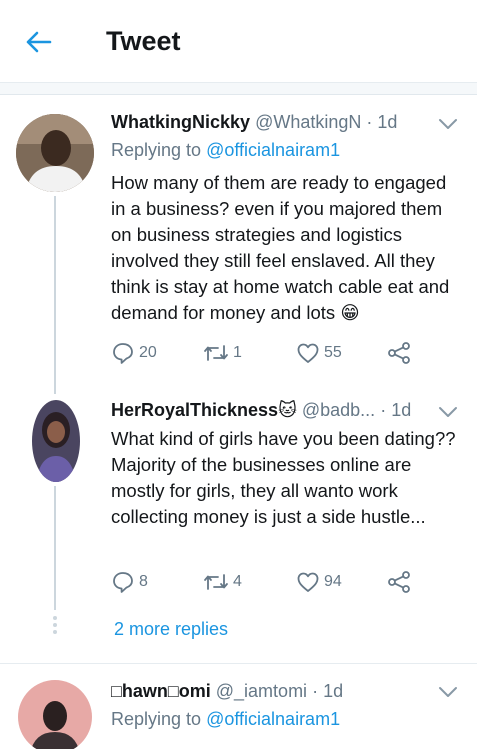 Image resolution: width=477 pixels, height=749 pixels. What do you see at coordinates (276, 354) in the screenshot?
I see `tweet-actions: 20 1 55` at bounding box center [276, 354].